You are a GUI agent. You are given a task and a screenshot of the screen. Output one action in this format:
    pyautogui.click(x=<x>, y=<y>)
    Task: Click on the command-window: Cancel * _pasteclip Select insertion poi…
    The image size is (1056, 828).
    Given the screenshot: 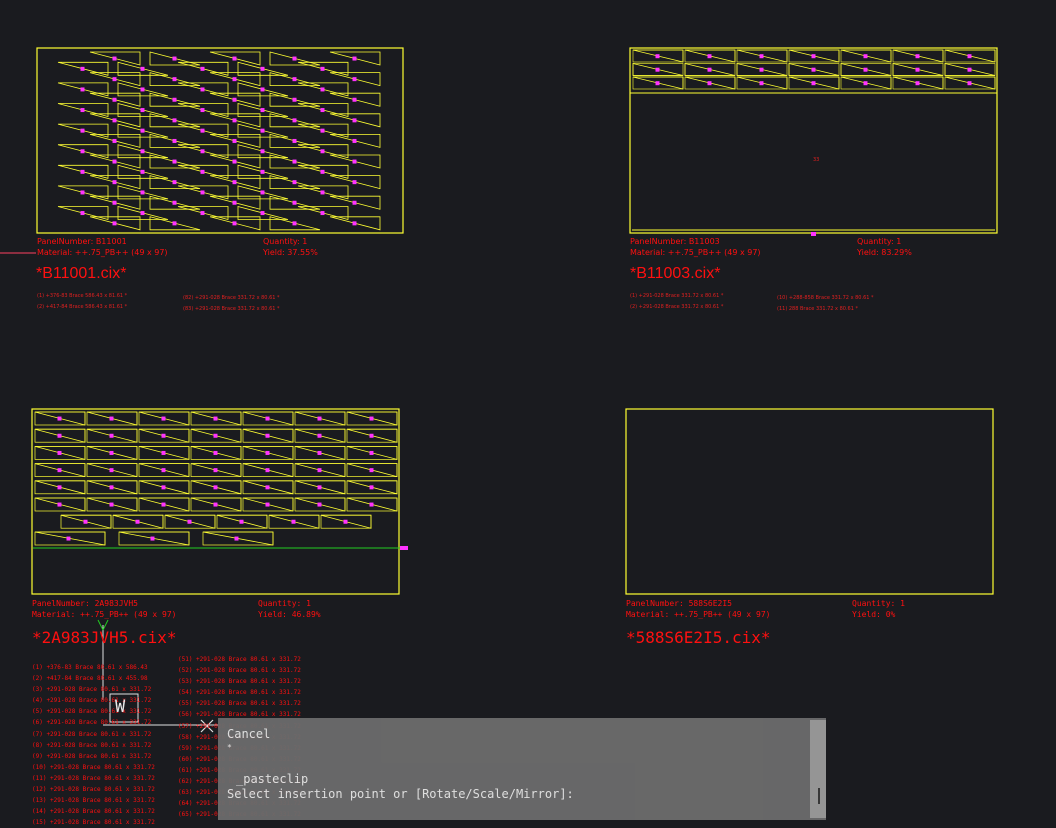 What is the action you would take?
    pyautogui.click(x=522, y=769)
    